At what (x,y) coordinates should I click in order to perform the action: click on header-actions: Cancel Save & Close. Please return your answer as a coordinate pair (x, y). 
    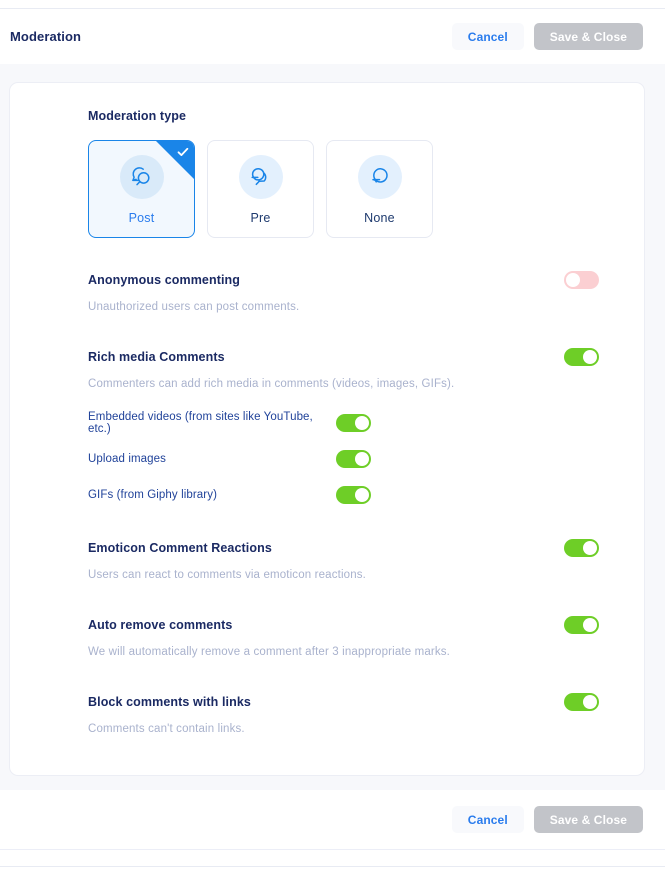
    Looking at the image, I should click on (547, 36).